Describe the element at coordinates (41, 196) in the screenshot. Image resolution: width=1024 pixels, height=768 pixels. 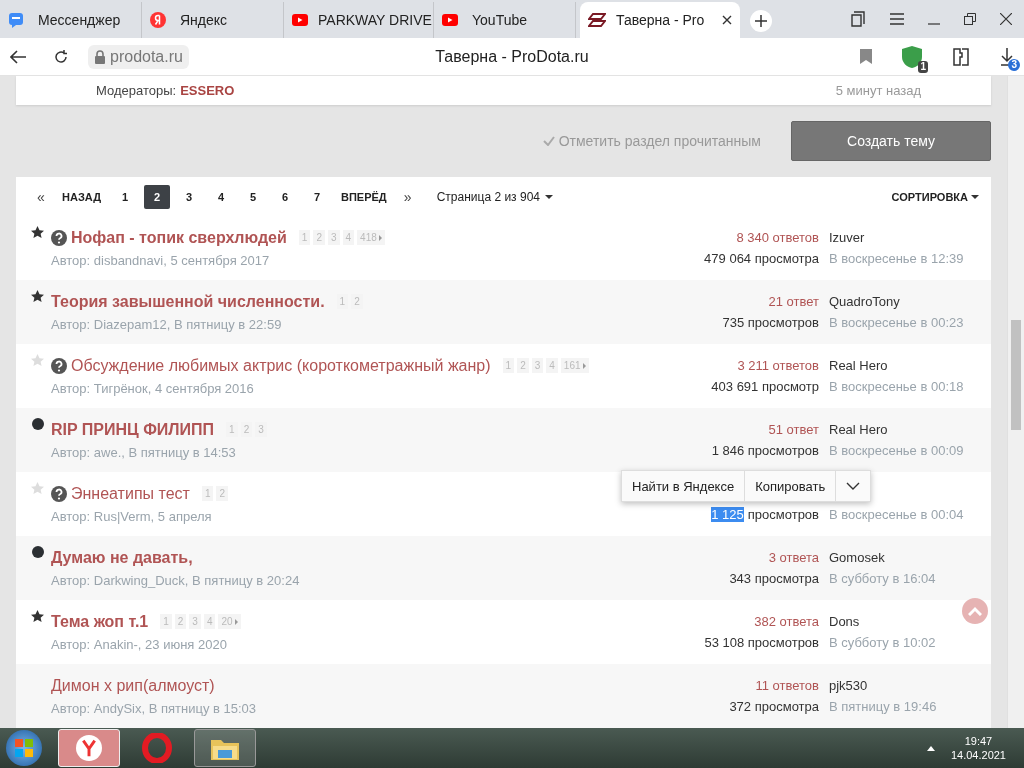
I see `first-page-link: «` at that location.